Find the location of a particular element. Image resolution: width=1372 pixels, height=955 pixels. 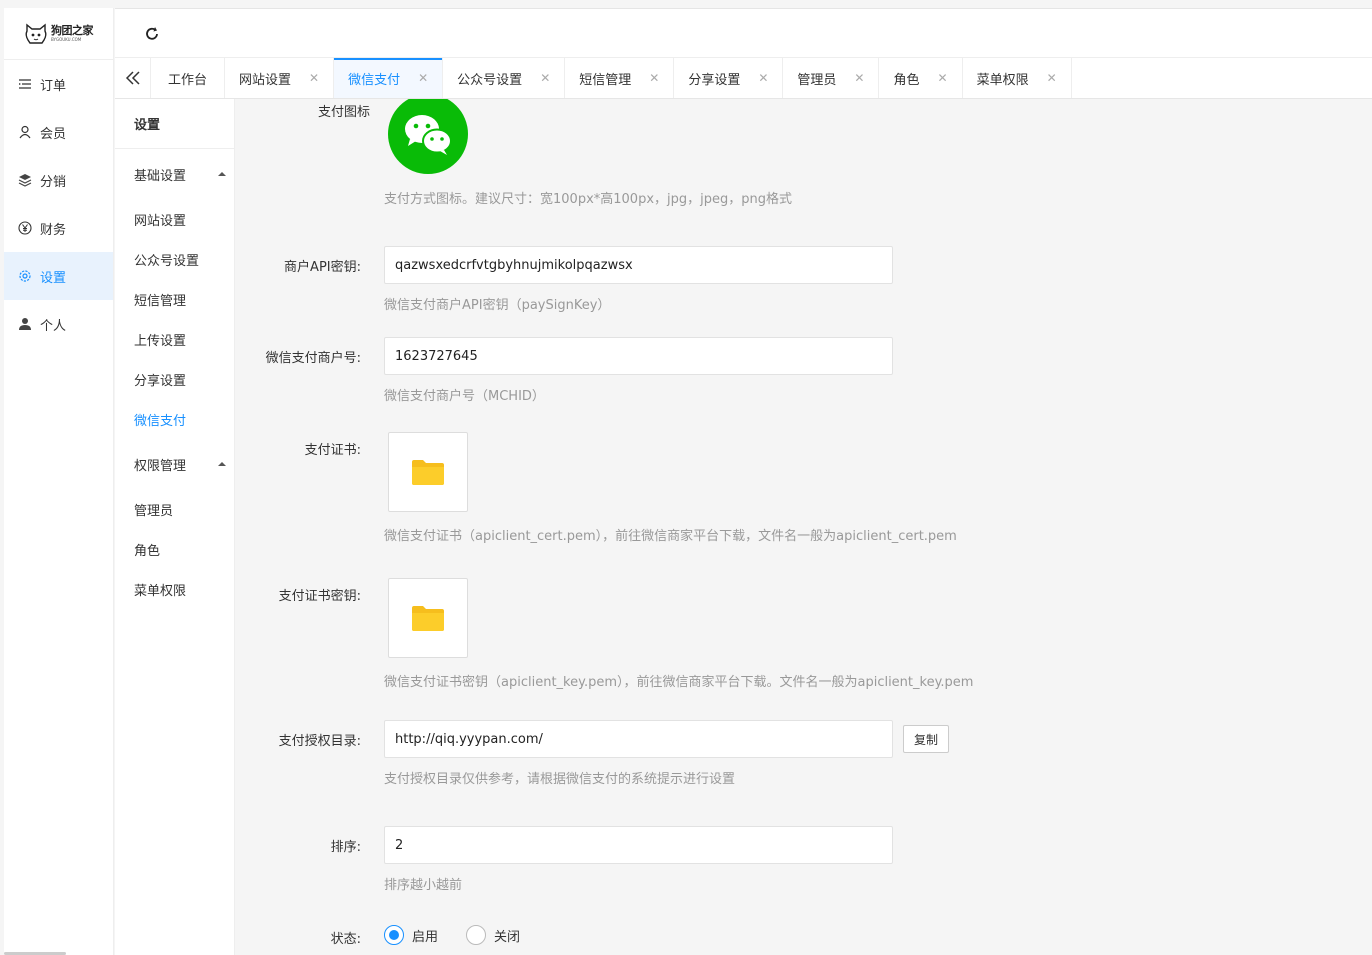

sidebar-item-label: 订单 is located at coordinates (53, 86).